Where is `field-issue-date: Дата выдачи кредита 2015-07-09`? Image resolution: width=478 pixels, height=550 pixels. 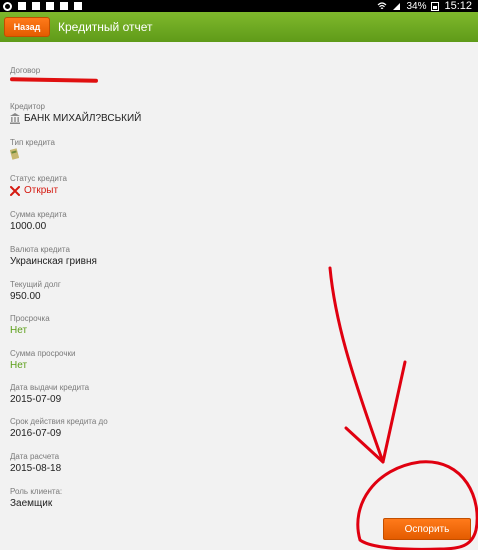 field-issue-date: Дата выдачи кредита 2015-07-09 is located at coordinates (49, 394).